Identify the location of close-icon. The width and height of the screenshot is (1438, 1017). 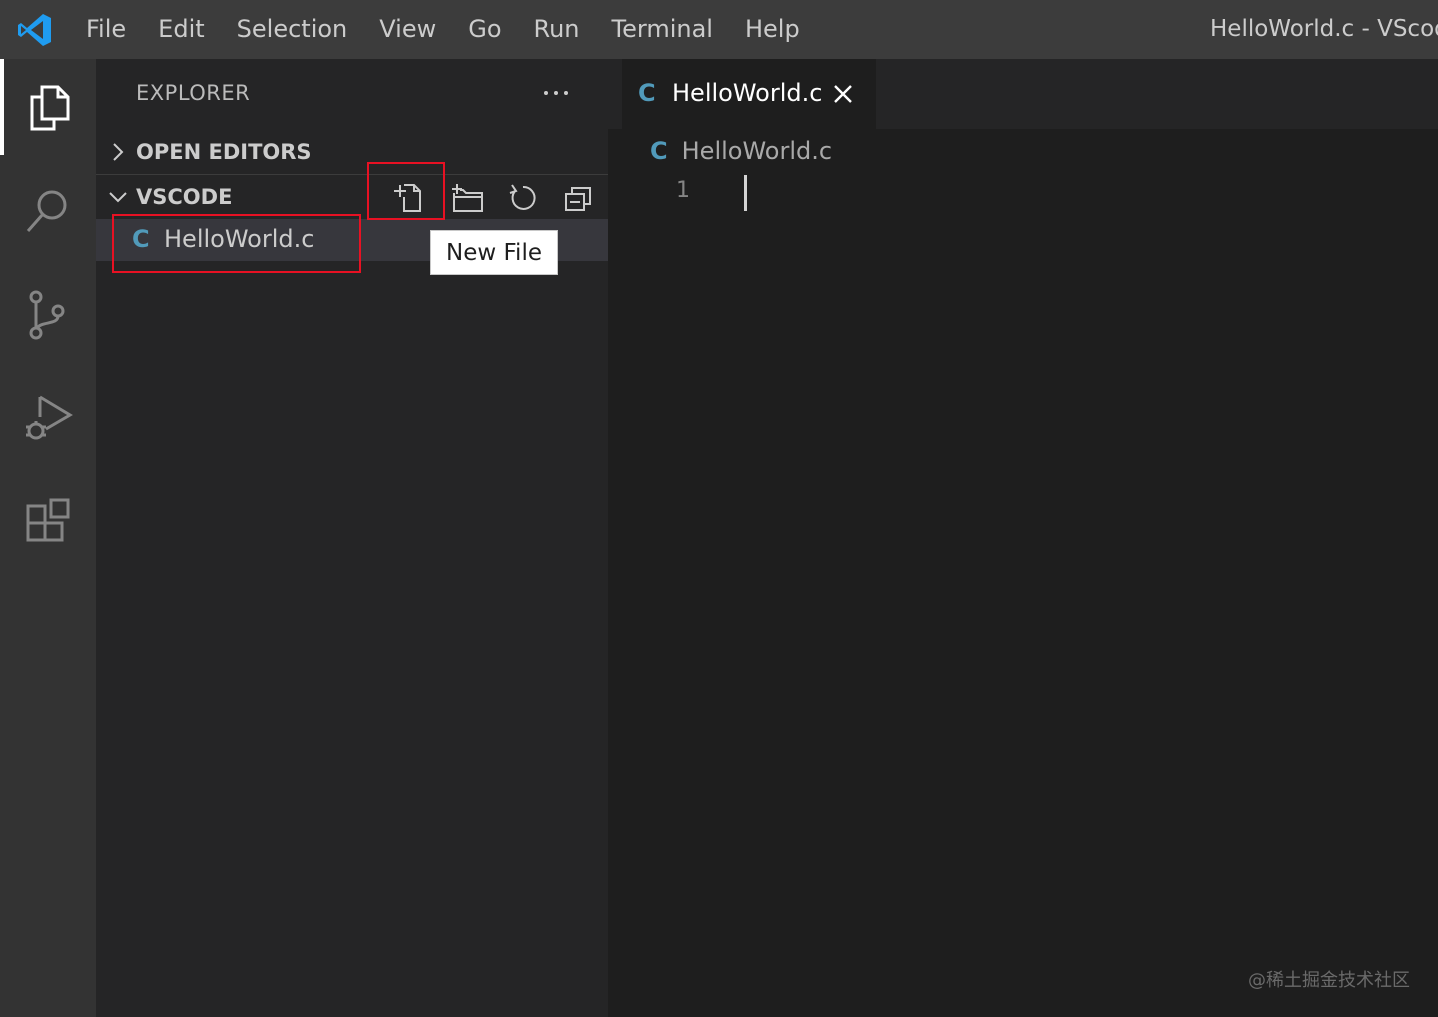
(843, 94).